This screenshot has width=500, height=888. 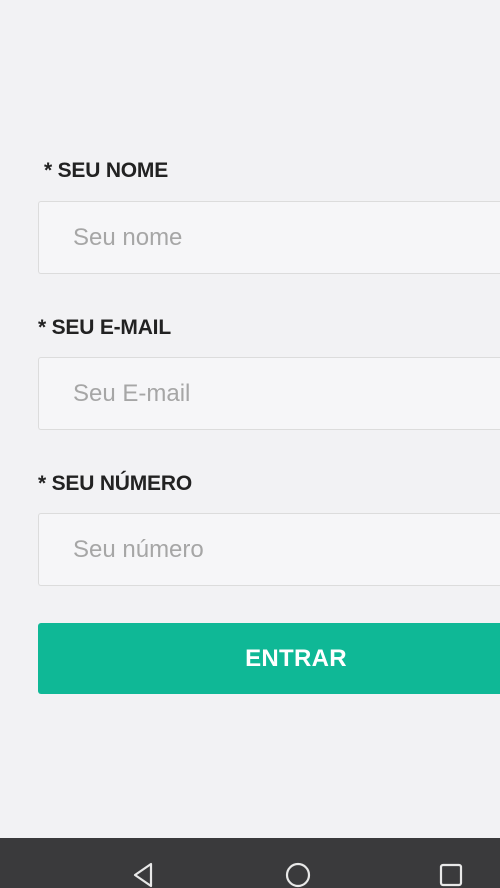 I want to click on email-input, so click(x=269, y=393).